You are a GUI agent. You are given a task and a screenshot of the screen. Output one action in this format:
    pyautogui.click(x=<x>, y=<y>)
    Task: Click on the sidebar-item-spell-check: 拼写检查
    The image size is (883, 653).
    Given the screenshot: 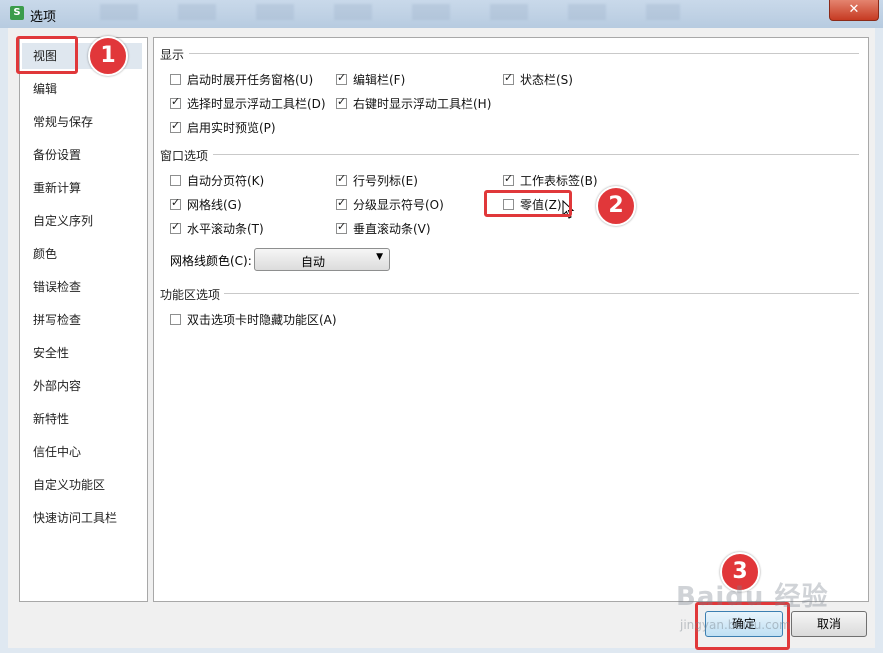 What is the action you would take?
    pyautogui.click(x=82, y=320)
    